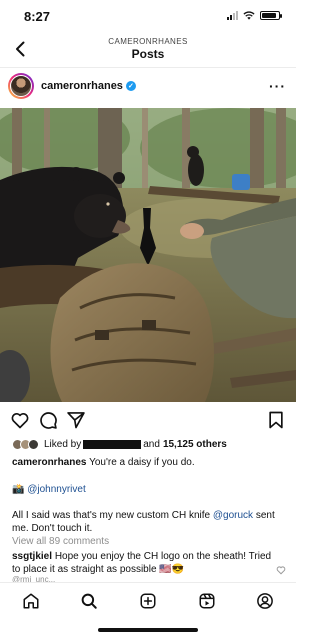  What do you see at coordinates (48, 420) in the screenshot?
I see `comment-icon` at bounding box center [48, 420].